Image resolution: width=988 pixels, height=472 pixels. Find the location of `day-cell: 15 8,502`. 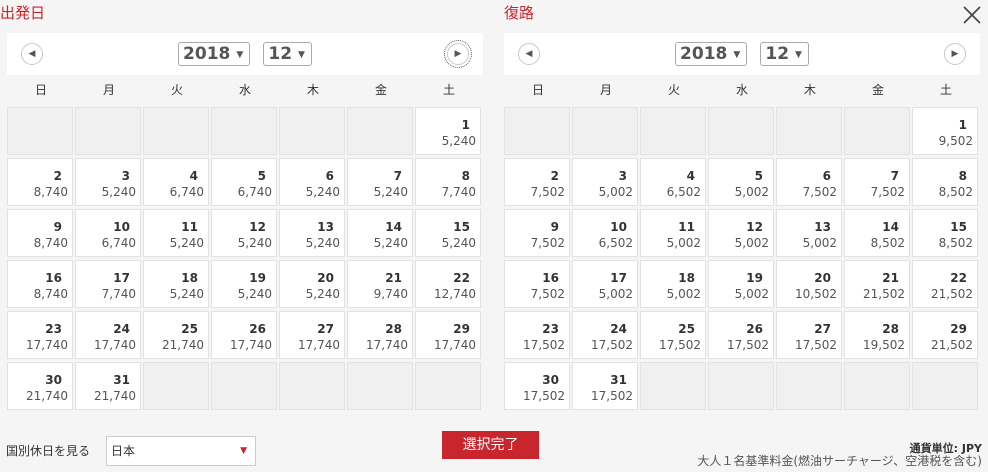

day-cell: 15 8,502 is located at coordinates (945, 233).